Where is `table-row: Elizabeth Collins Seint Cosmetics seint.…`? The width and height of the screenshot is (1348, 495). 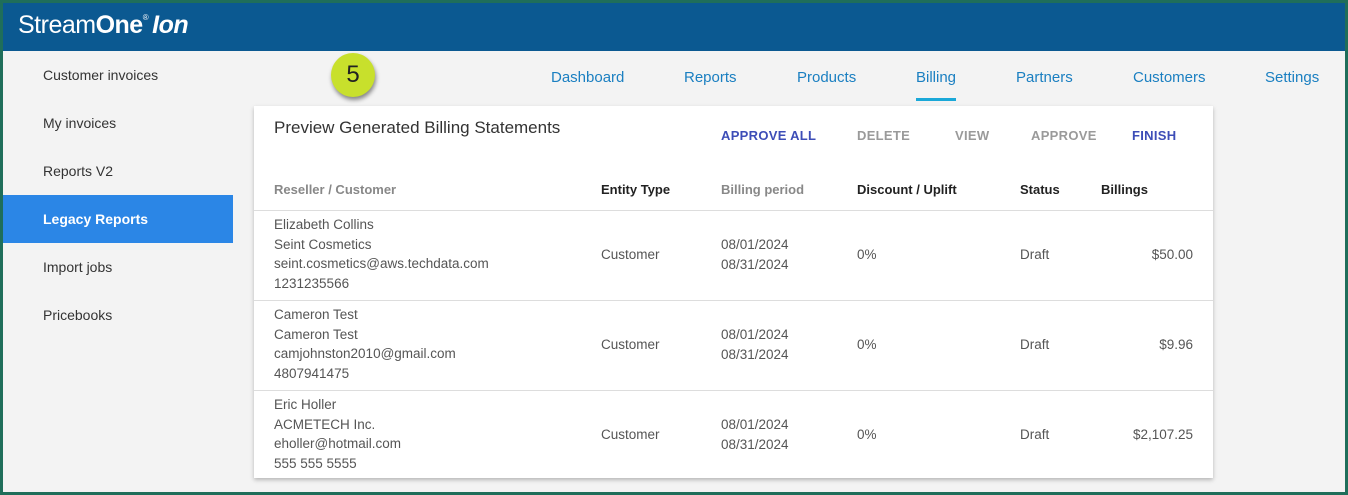
table-row: Elizabeth Collins Seint Cosmetics seint.… is located at coordinates (733, 255).